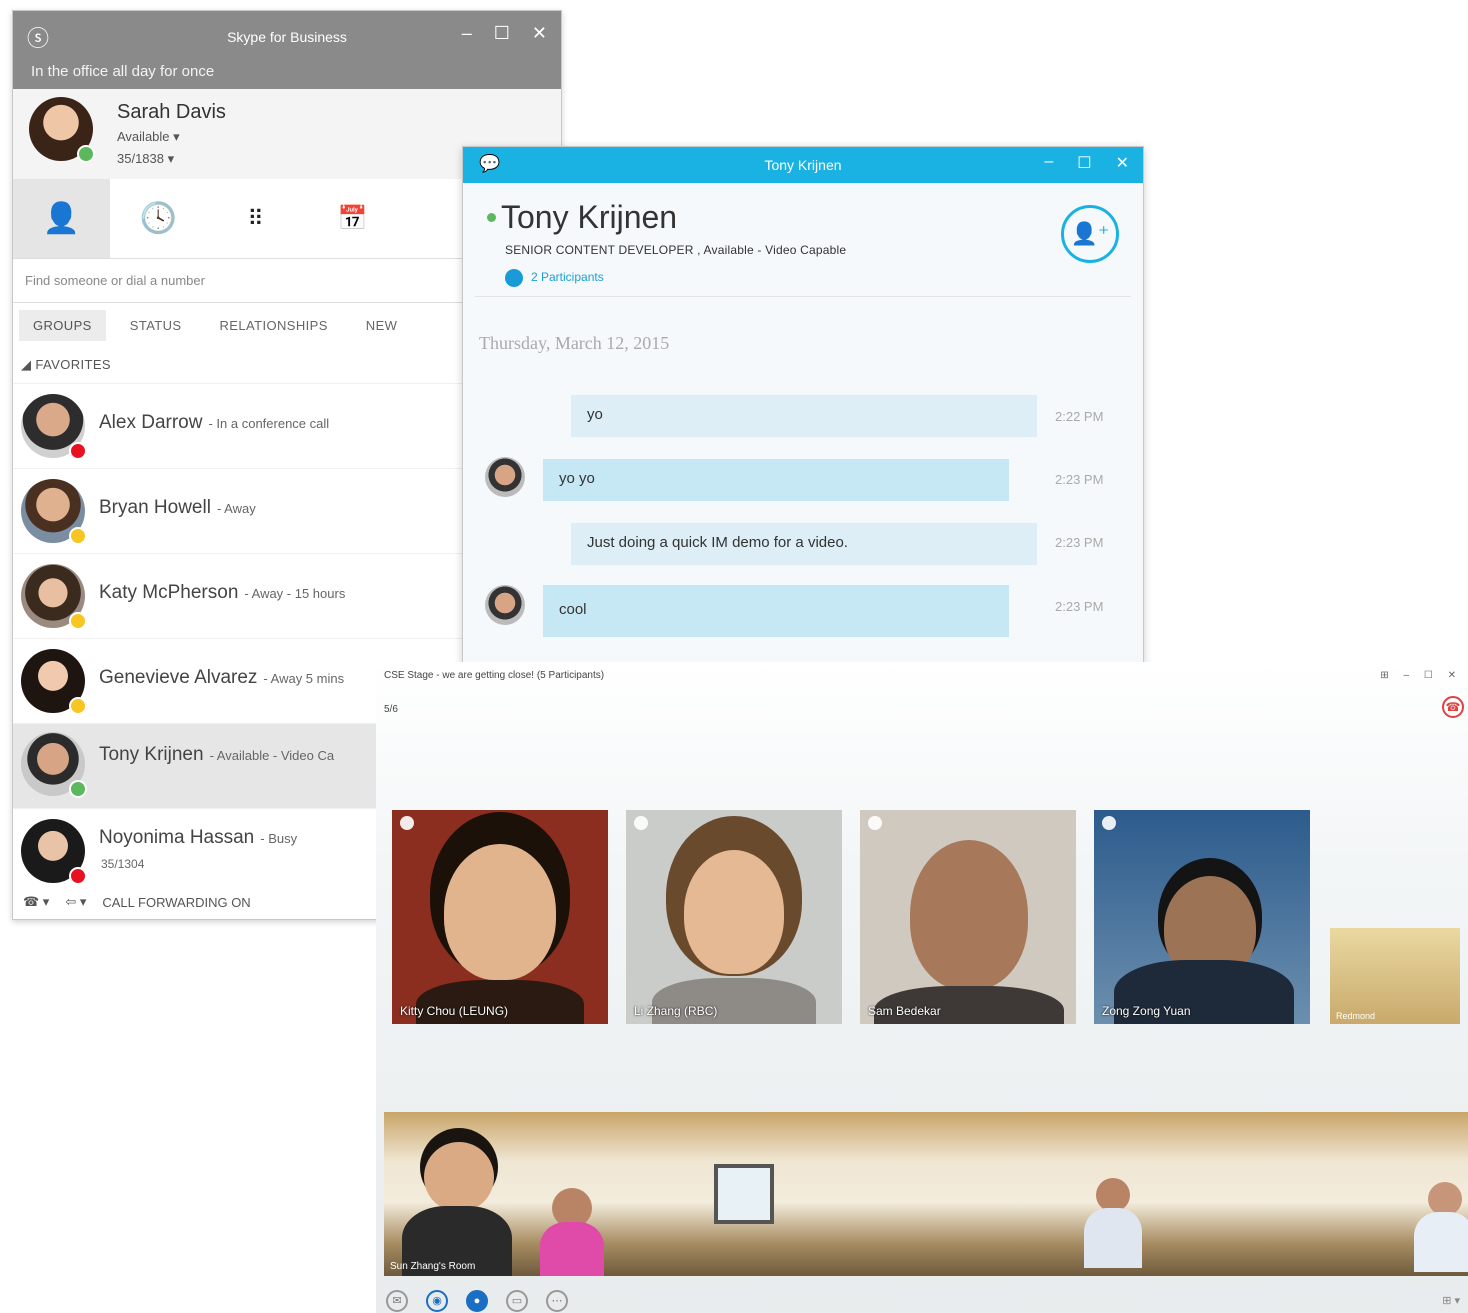  I want to click on message-bubble: Just doing a quick IM demo for a video., so click(804, 544).